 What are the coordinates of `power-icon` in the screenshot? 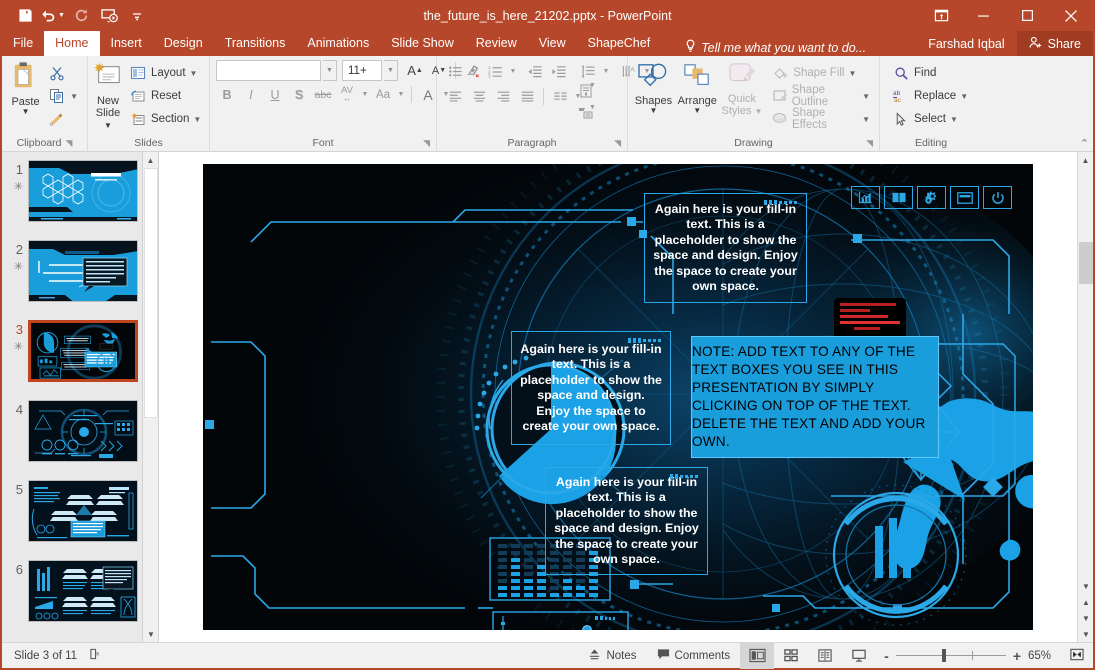 It's located at (997, 197).